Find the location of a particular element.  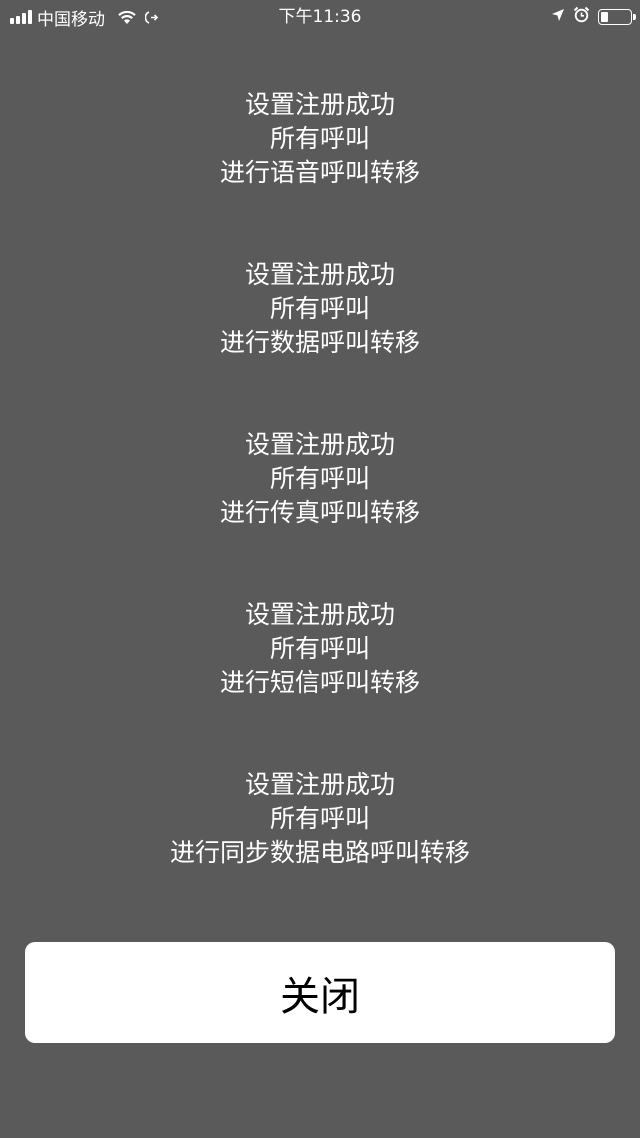

message-line: 进行短信呼叫转移 is located at coordinates (319, 682).